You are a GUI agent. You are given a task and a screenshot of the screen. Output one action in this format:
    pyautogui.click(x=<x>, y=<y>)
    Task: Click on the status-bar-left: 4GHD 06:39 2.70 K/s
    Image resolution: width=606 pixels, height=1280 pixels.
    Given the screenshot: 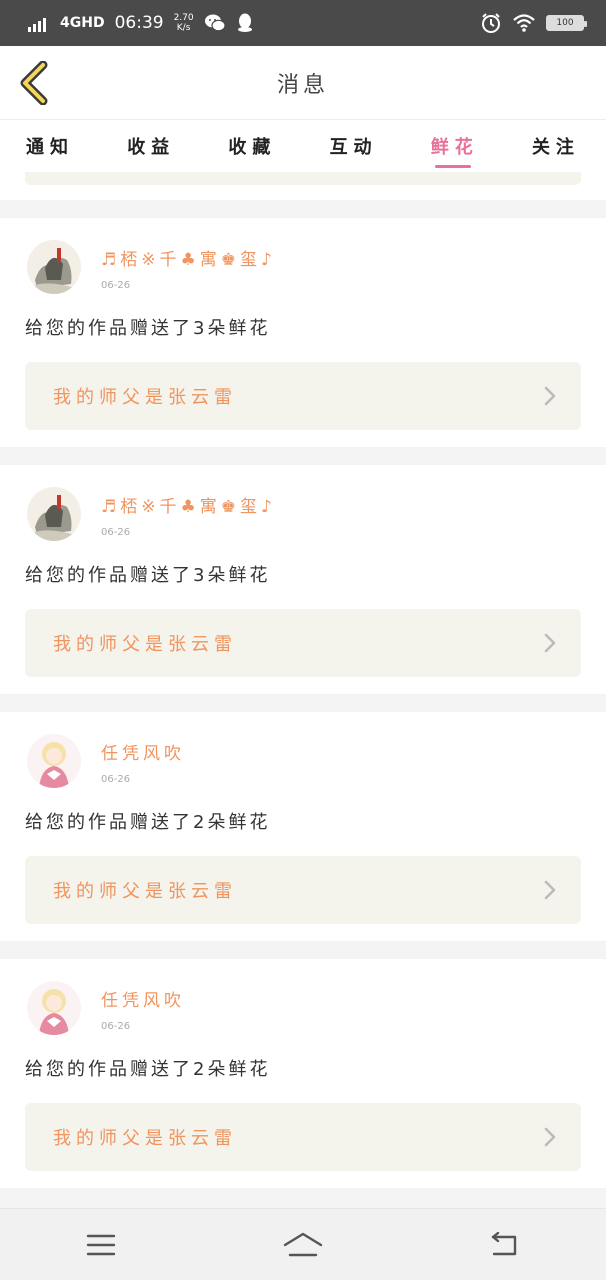 What is the action you would take?
    pyautogui.click(x=140, y=23)
    